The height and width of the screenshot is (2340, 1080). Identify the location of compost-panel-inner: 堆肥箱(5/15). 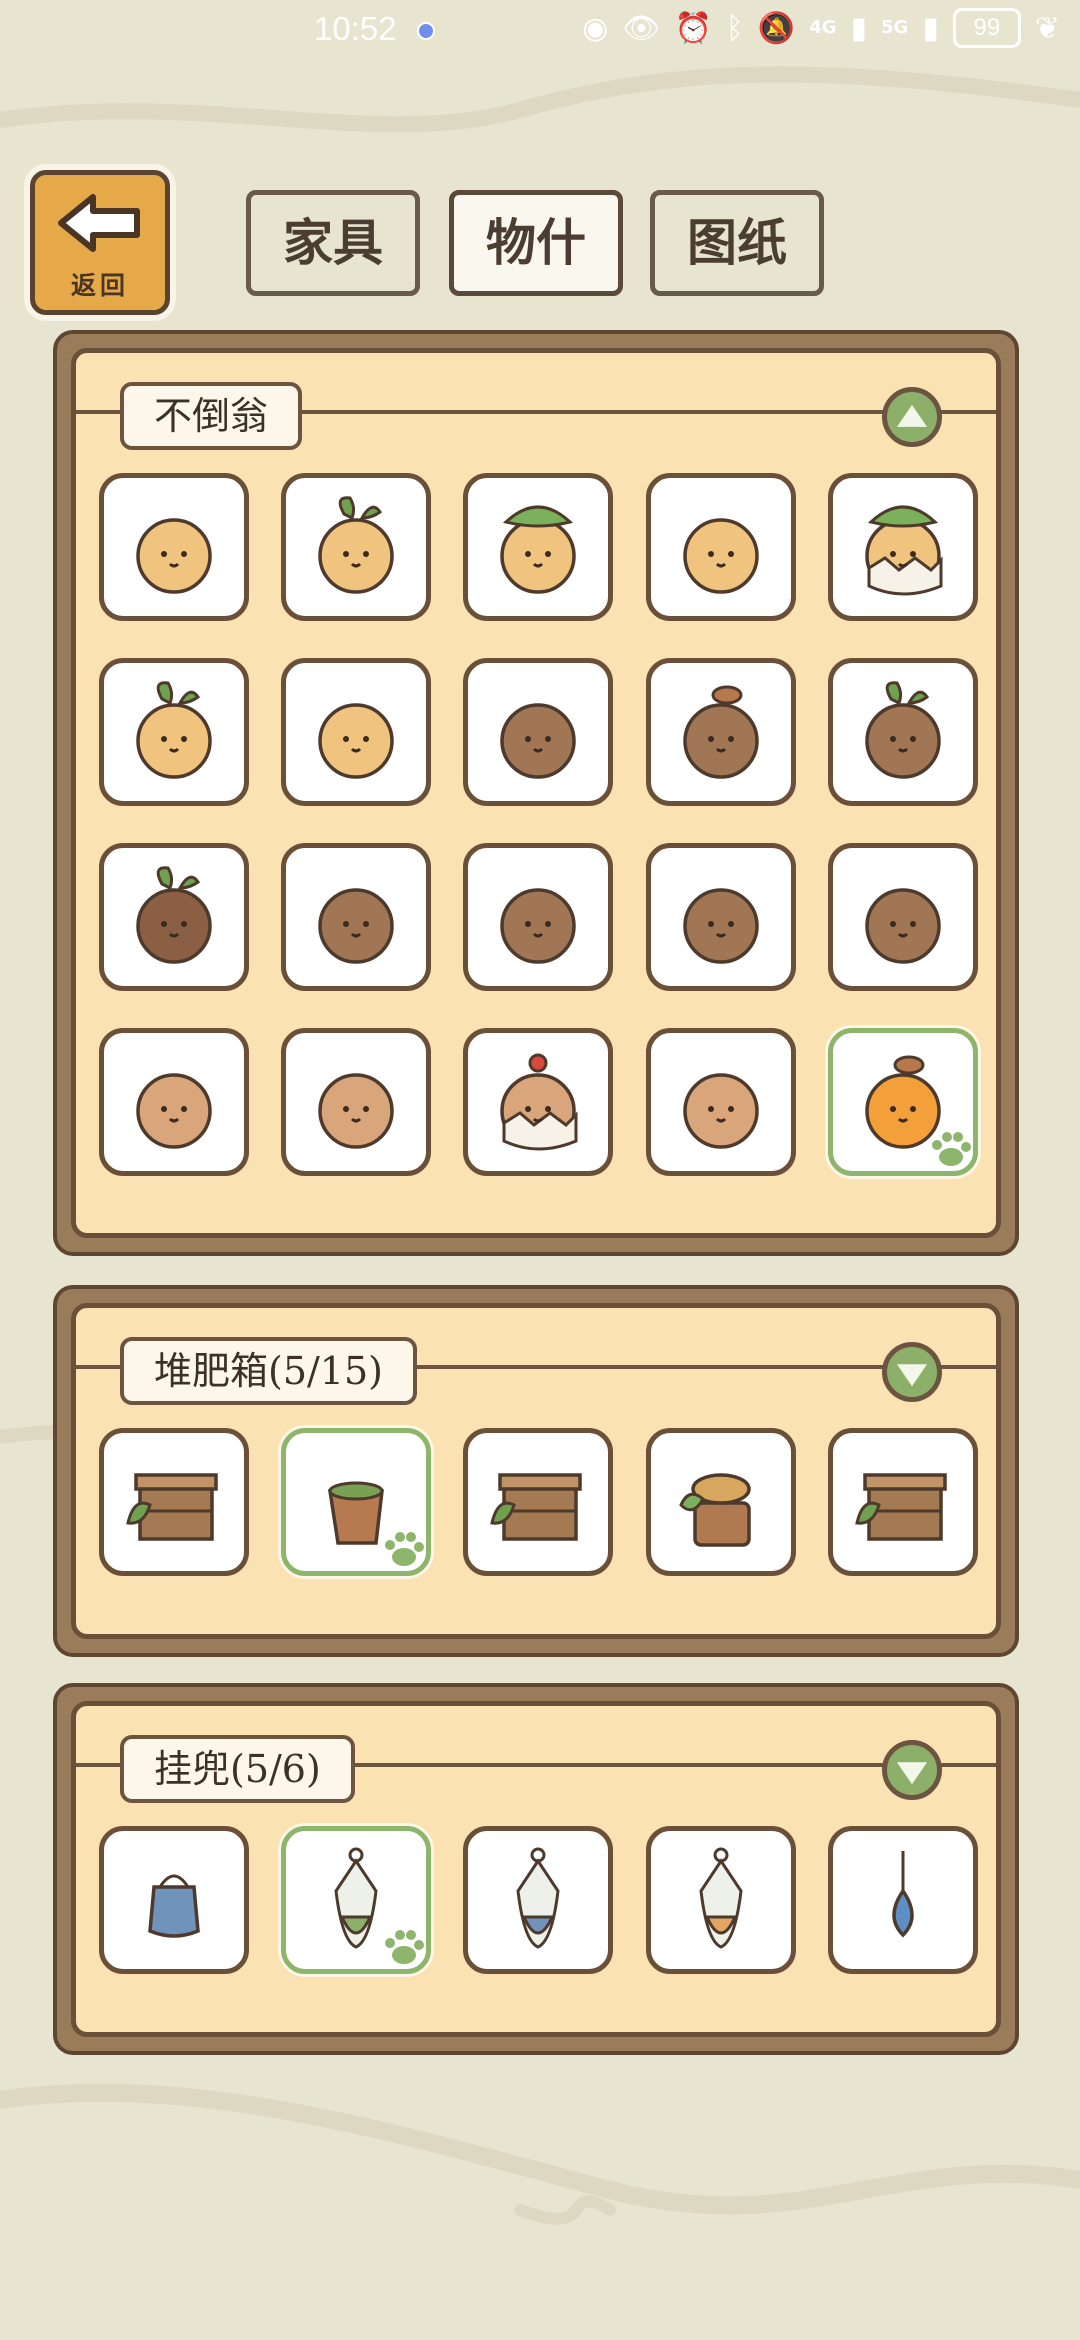
(536, 1471).